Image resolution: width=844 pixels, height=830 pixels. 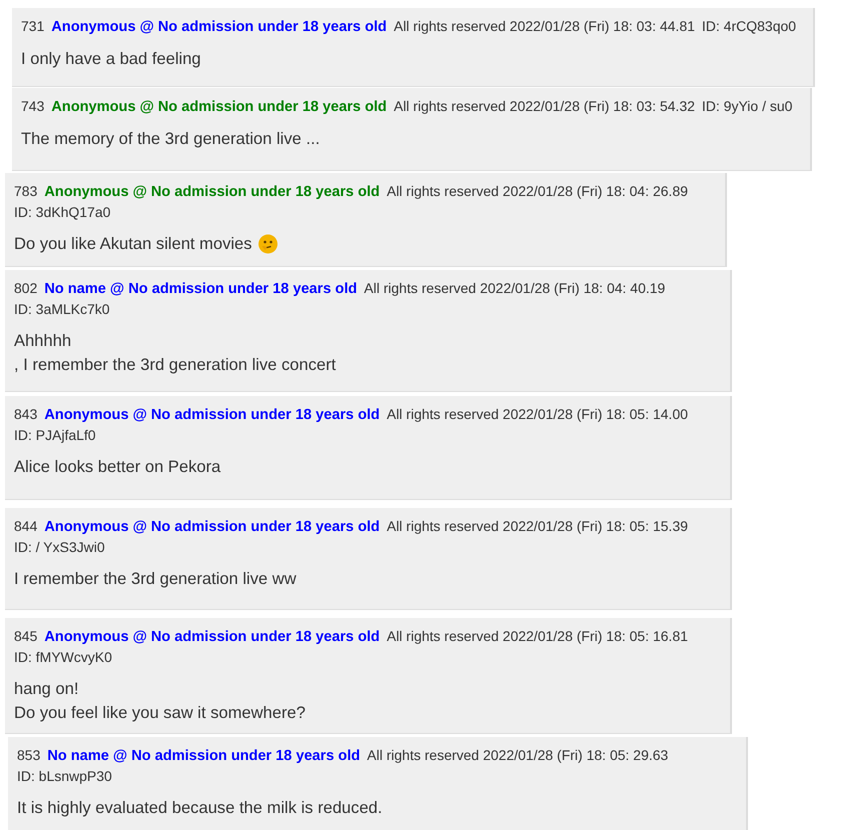 What do you see at coordinates (26, 526) in the screenshot?
I see `post-number: 844` at bounding box center [26, 526].